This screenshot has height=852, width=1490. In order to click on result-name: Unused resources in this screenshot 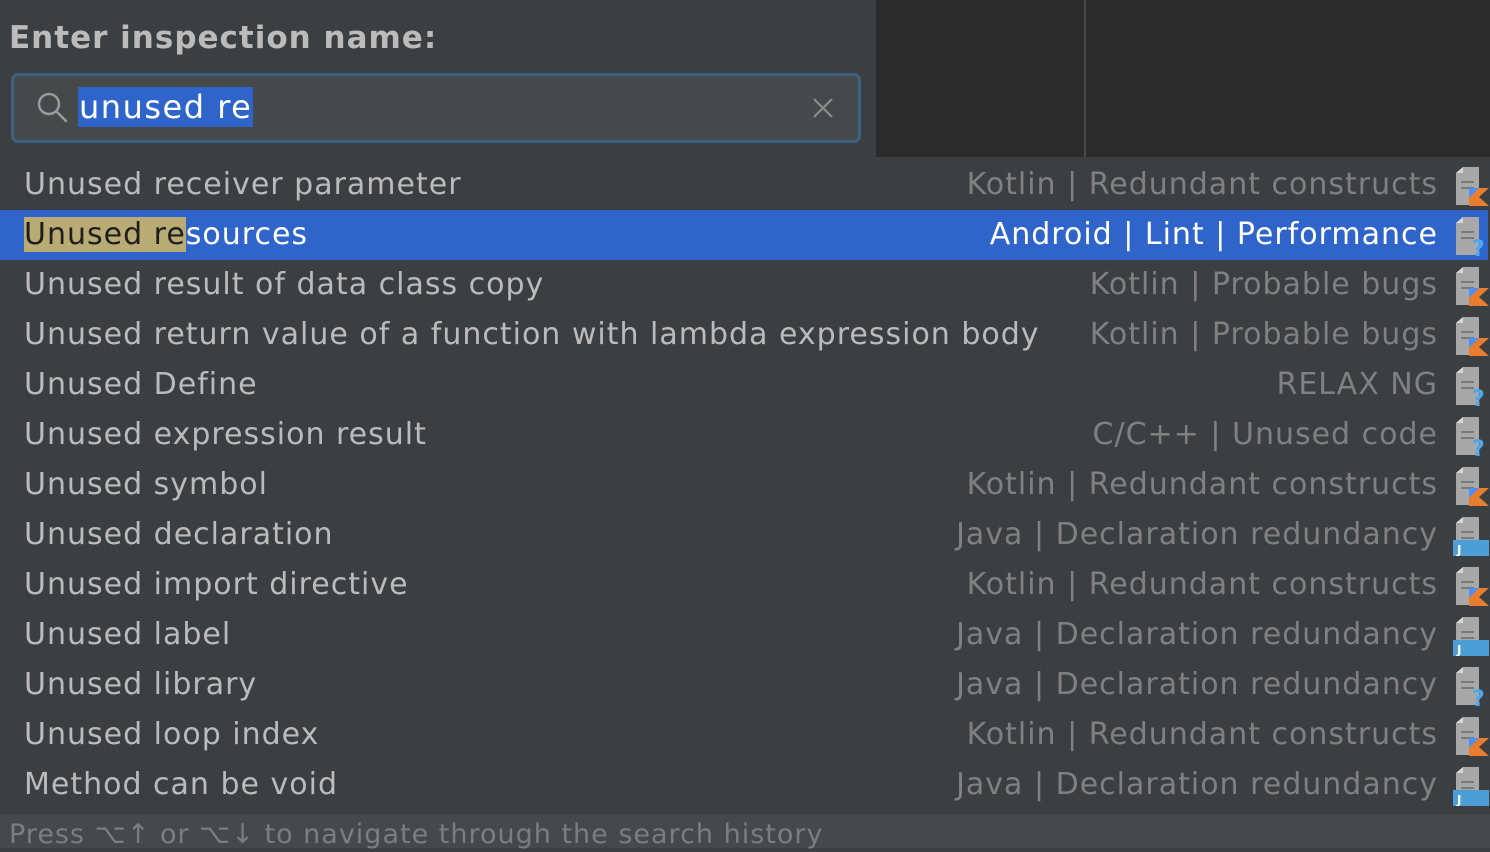, I will do `click(166, 234)`.